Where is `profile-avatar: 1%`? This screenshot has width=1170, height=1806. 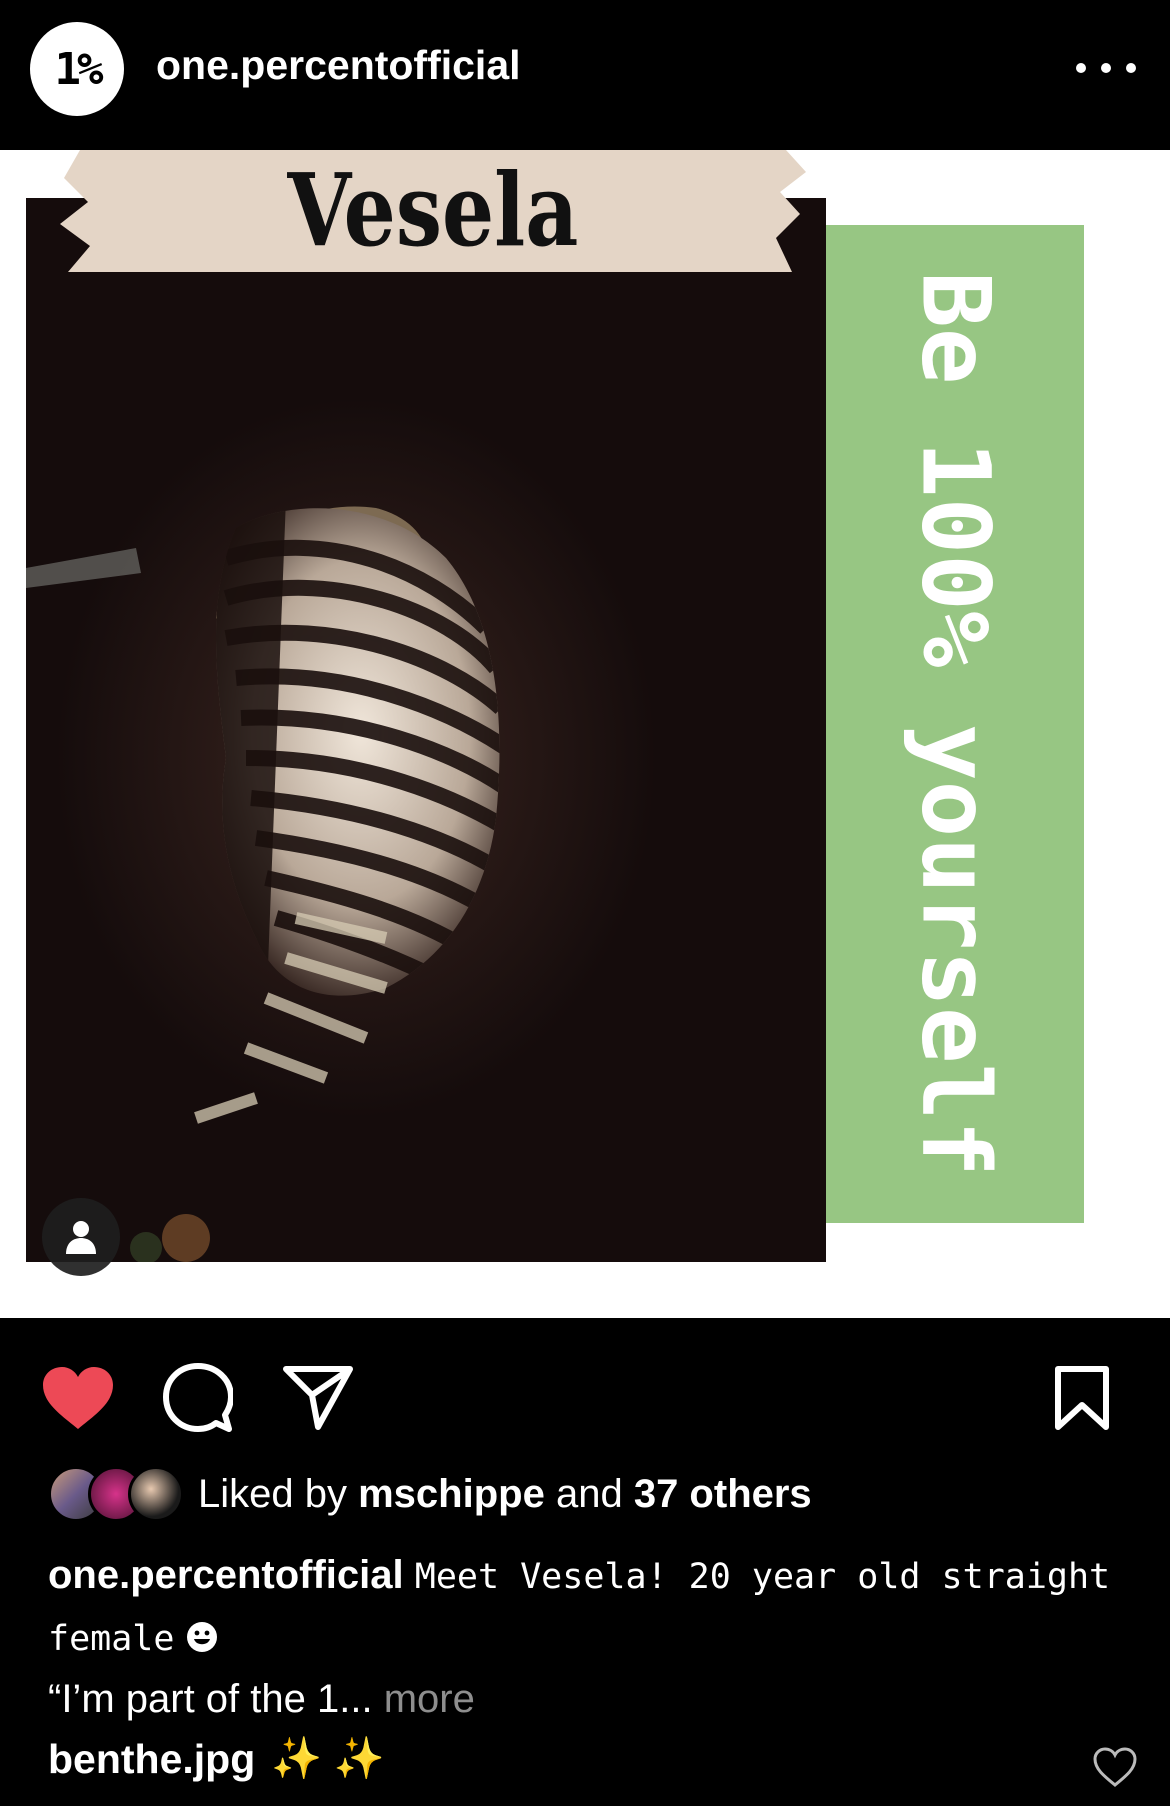
profile-avatar: 1% is located at coordinates (77, 69).